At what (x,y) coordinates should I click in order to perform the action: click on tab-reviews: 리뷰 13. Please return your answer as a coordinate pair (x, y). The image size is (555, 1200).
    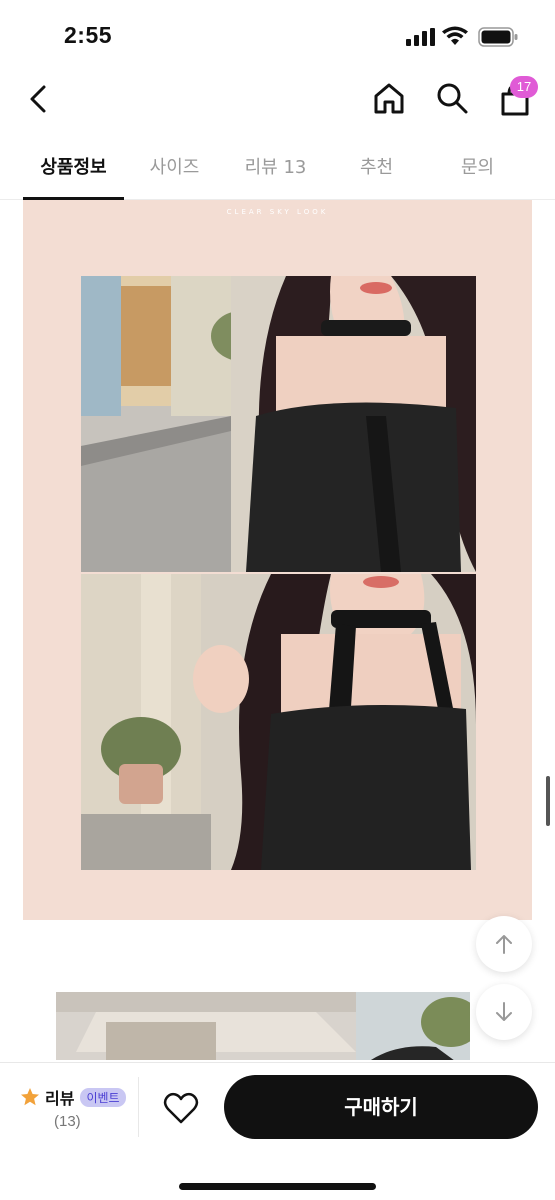
    Looking at the image, I should click on (275, 169).